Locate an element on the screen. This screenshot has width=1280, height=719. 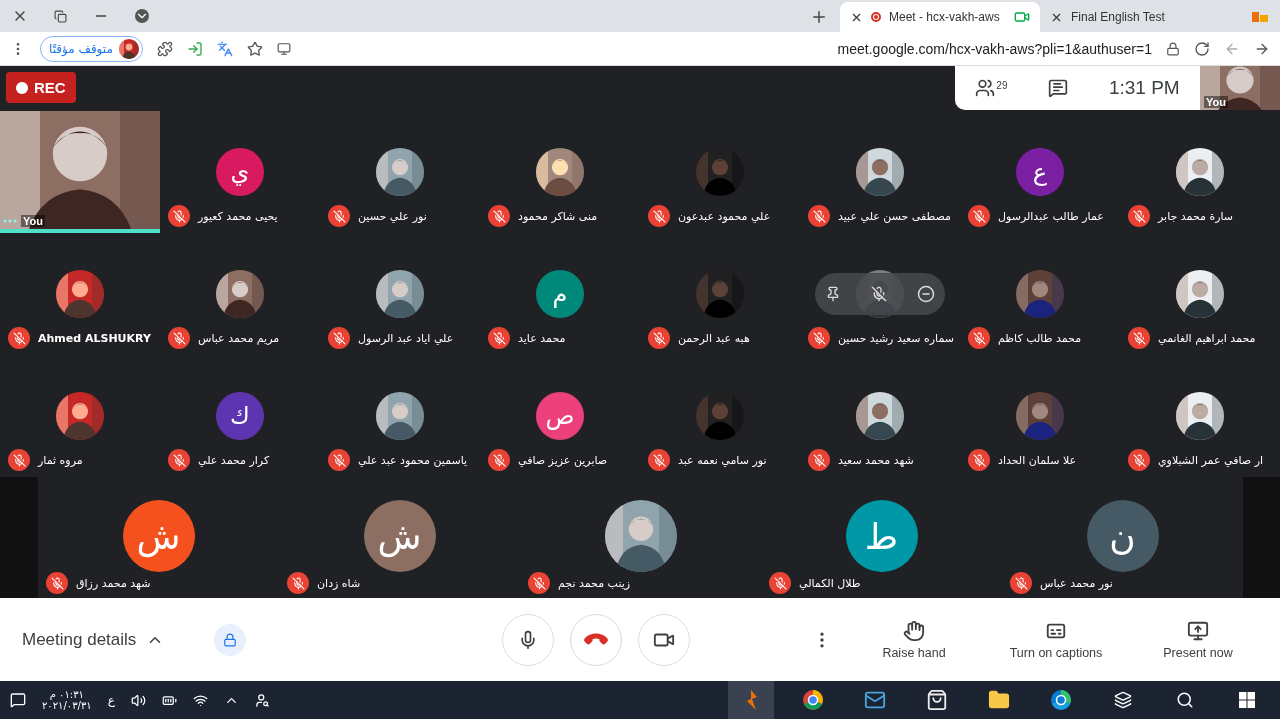
reload-icon is located at coordinates (1202, 48).